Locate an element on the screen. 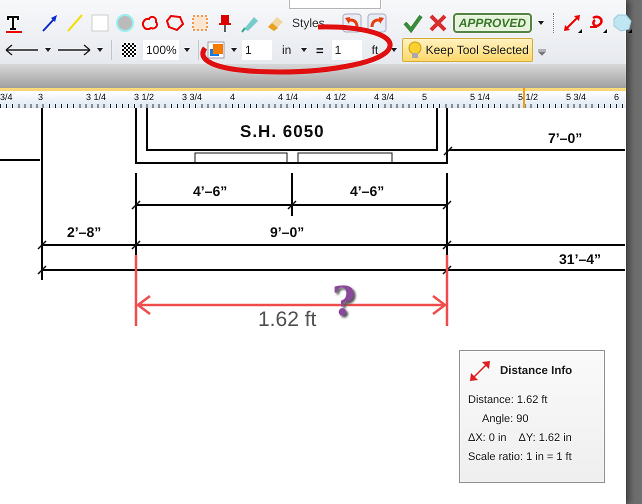  measurement-label: 1.62 ft is located at coordinates (287, 320).